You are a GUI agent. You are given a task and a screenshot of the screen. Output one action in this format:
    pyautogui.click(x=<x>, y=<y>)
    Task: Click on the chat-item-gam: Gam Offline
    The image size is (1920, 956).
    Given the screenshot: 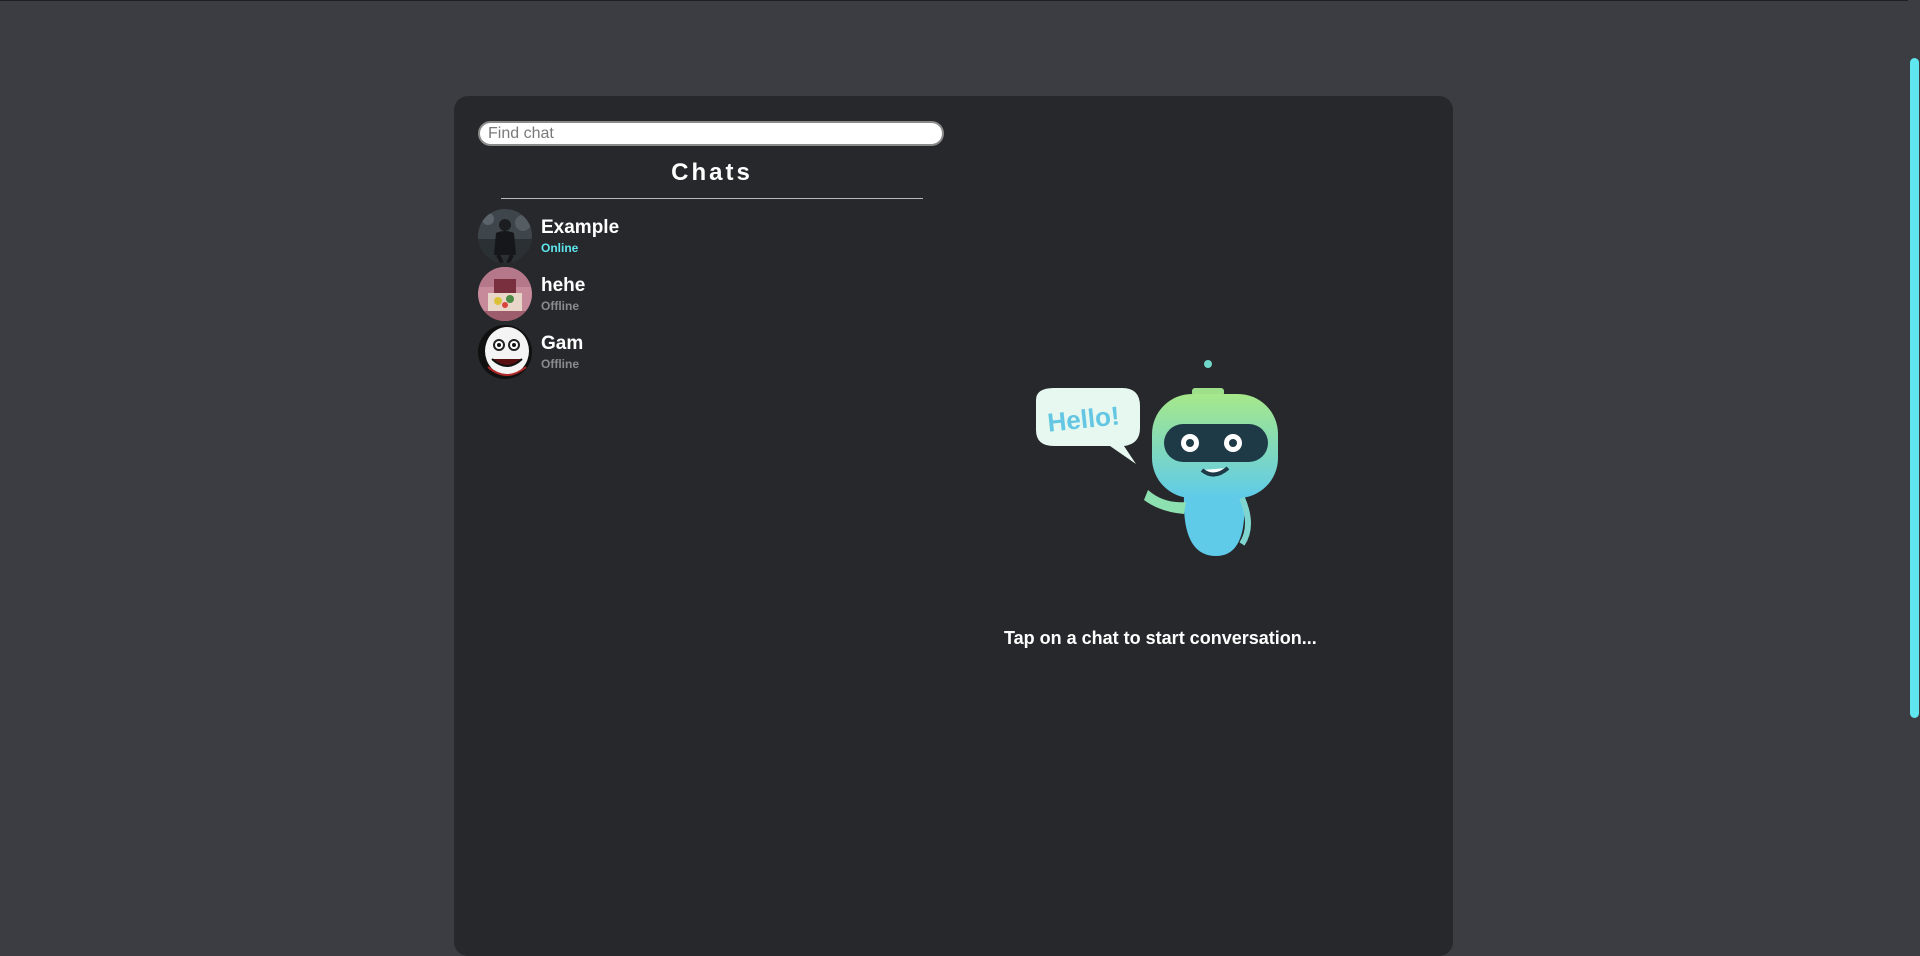 What is the action you would take?
    pyautogui.click(x=712, y=352)
    